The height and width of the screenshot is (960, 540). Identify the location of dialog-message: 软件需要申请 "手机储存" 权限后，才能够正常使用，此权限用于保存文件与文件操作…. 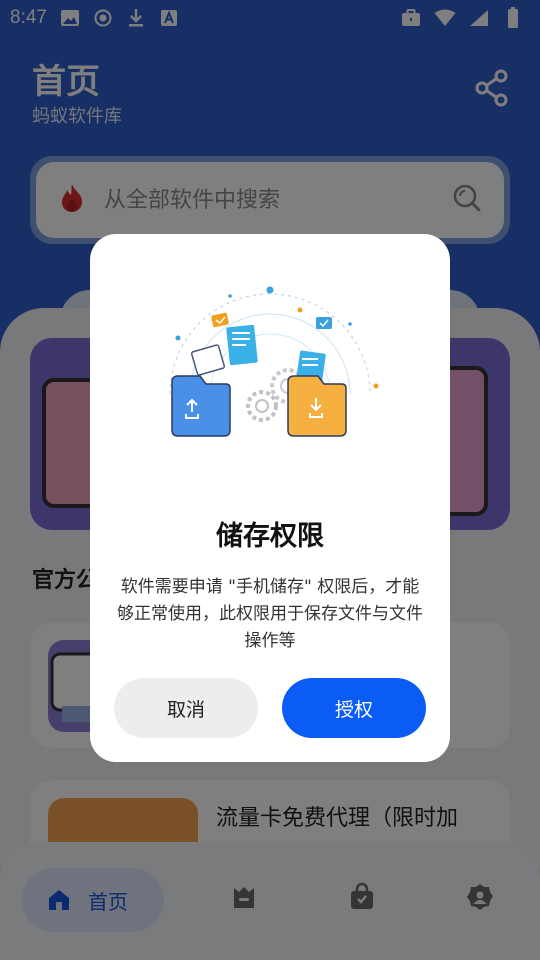
(270, 614).